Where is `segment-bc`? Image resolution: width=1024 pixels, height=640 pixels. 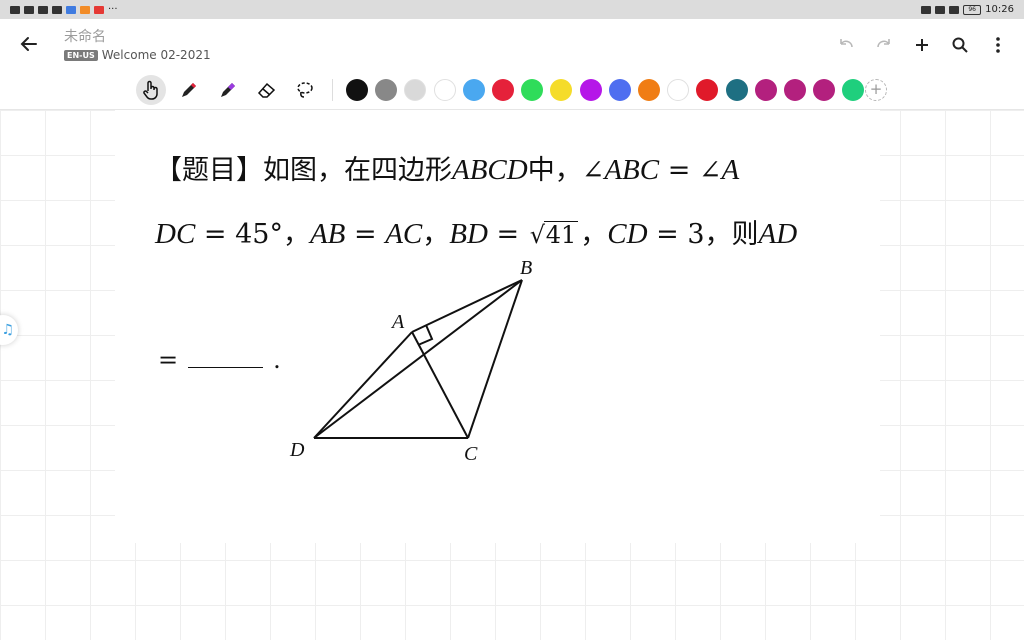
segment-bc is located at coordinates (495, 359).